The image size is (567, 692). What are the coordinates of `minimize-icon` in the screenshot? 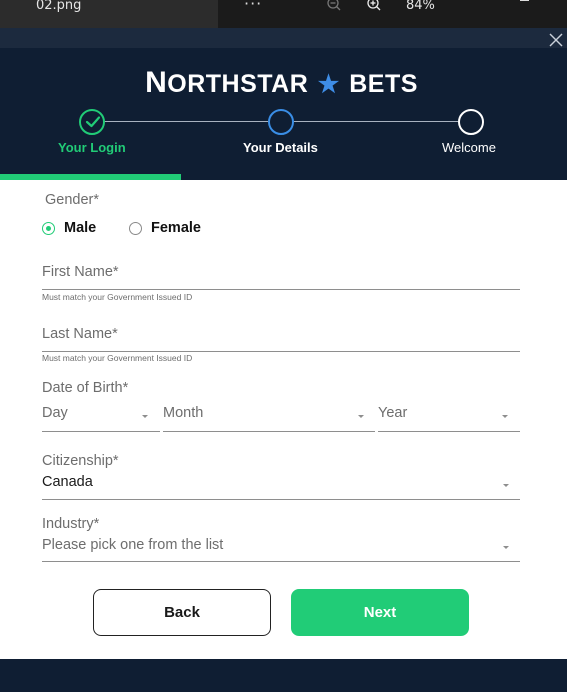 It's located at (524, 0).